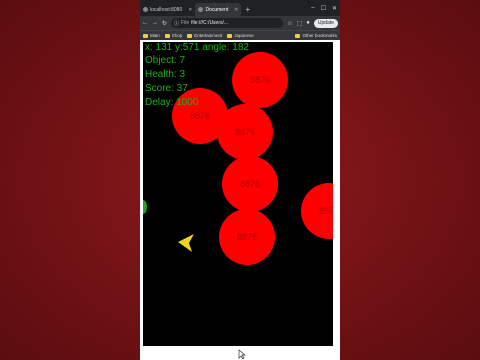 This screenshot has width=480, height=360. I want to click on reload-icon: ↻, so click(164, 23).